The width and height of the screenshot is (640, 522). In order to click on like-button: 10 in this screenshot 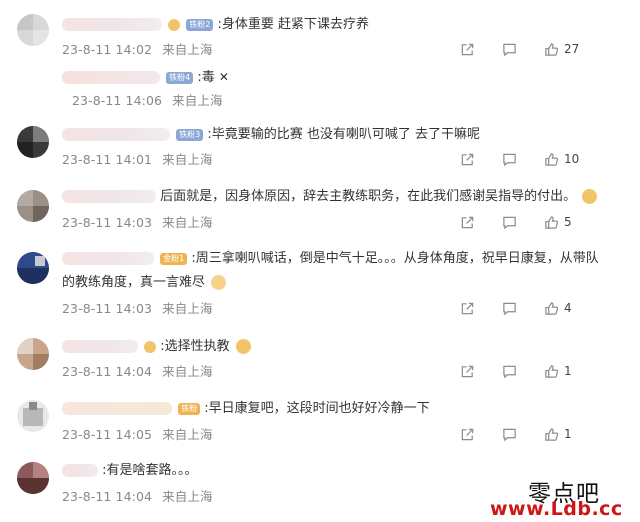, I will do `click(561, 159)`.